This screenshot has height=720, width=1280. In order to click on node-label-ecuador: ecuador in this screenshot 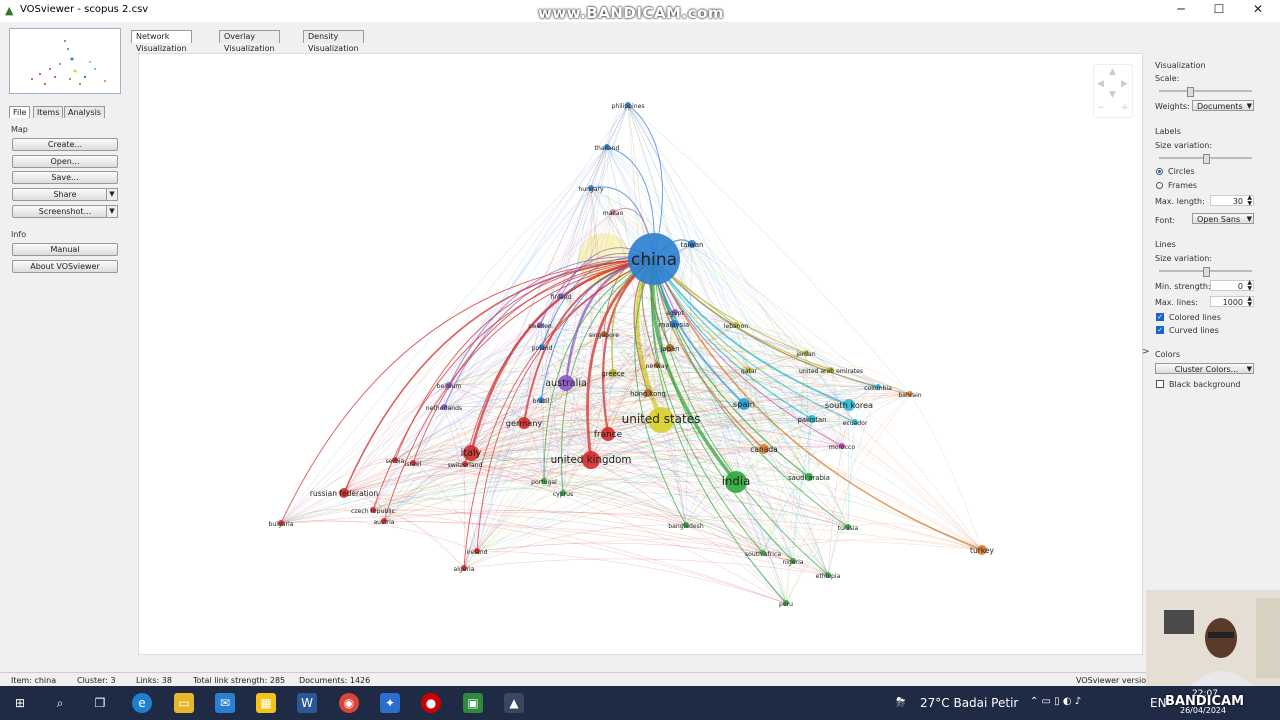, I will do `click(855, 423)`.